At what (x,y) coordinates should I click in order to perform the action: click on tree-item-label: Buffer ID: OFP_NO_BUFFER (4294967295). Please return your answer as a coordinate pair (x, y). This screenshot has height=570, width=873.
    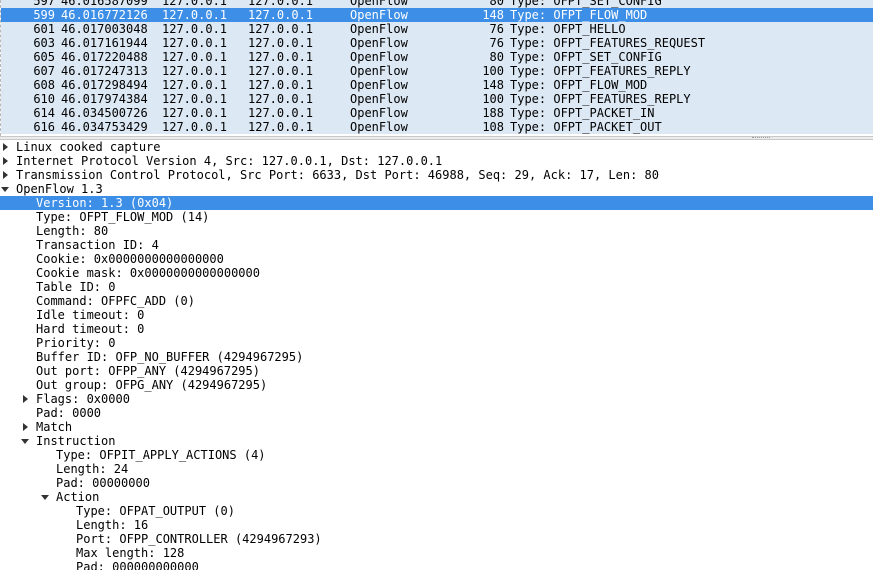
    Looking at the image, I should click on (170, 357).